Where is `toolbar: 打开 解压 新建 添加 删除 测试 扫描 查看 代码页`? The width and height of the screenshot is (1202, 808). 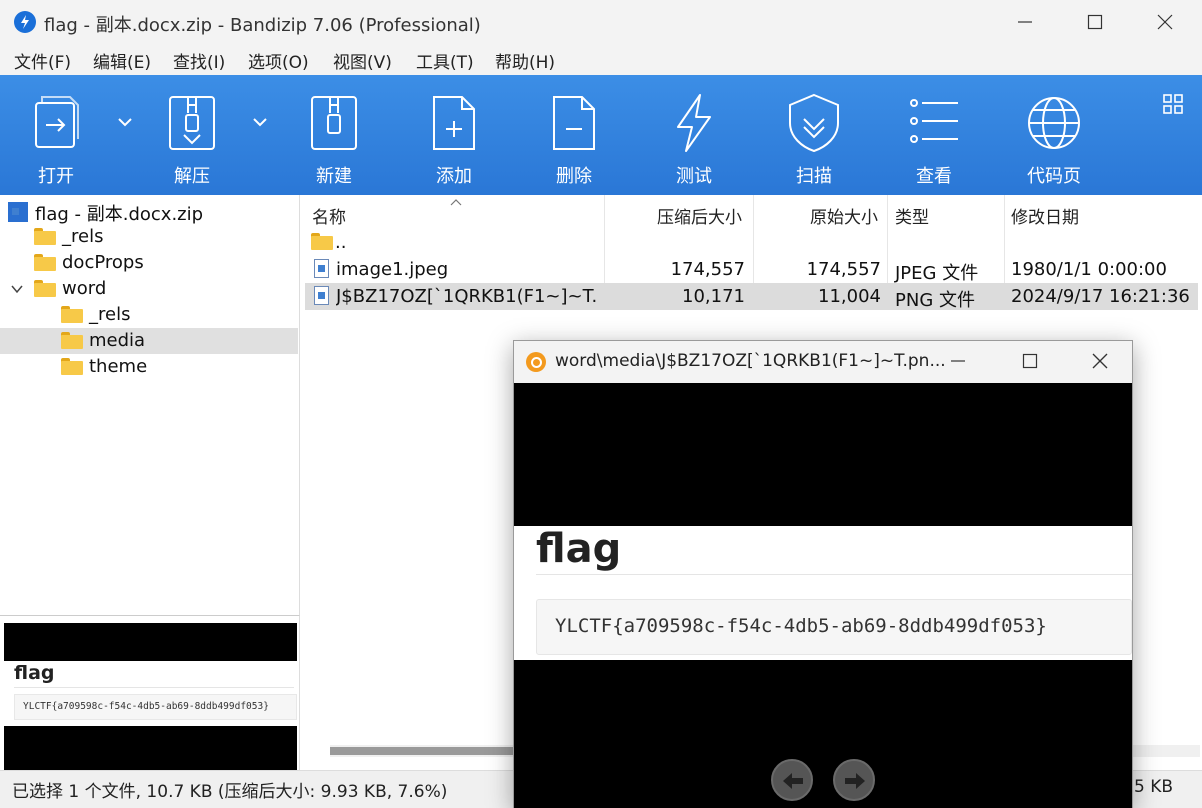
toolbar: 打开 解压 新建 添加 删除 测试 扫描 查看 代码页 is located at coordinates (601, 135).